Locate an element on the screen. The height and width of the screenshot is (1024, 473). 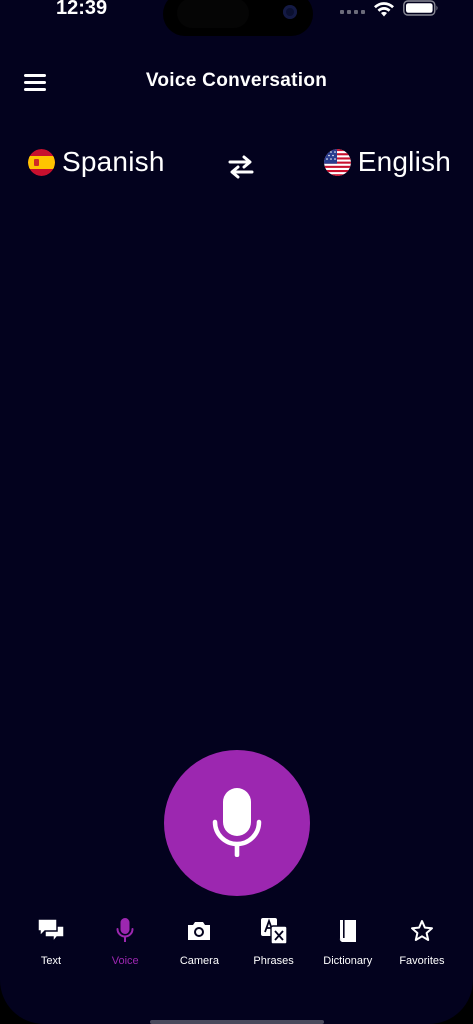
front-camera-icon is located at coordinates (290, 12).